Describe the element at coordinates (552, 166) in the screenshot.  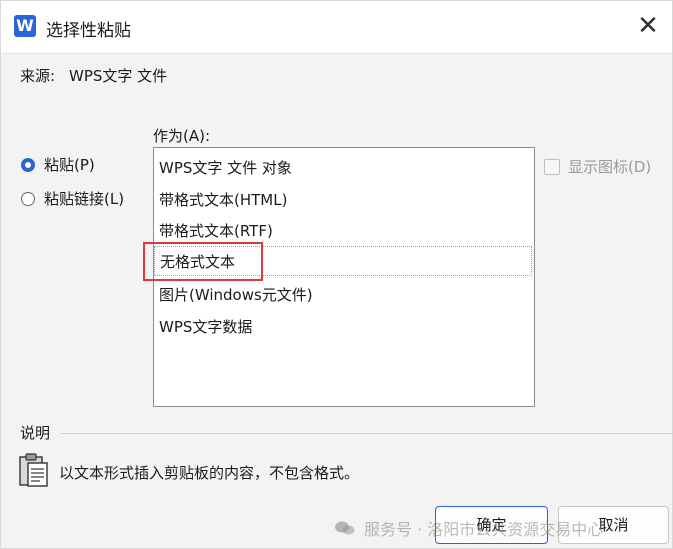
I see `checkbox-icon` at that location.